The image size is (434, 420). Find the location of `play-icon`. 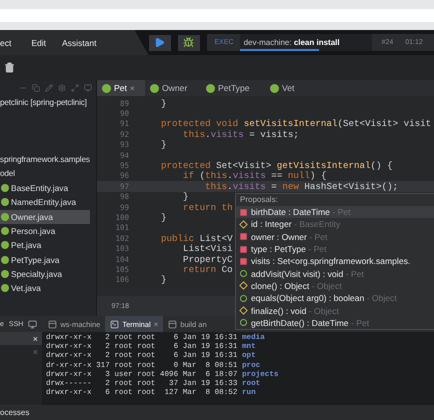

play-icon is located at coordinates (159, 42).